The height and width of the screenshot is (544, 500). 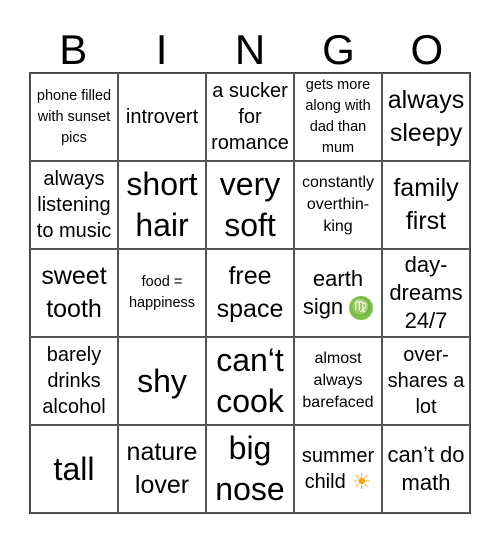 I want to click on cell-text: can’t do math, so click(x=426, y=468).